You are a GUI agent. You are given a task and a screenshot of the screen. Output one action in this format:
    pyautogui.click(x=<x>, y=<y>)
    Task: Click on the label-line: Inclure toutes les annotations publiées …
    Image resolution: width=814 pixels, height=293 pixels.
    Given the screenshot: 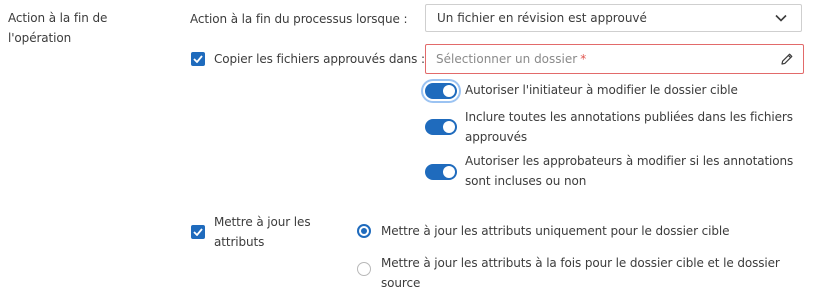 What is the action you would take?
    pyautogui.click(x=629, y=117)
    